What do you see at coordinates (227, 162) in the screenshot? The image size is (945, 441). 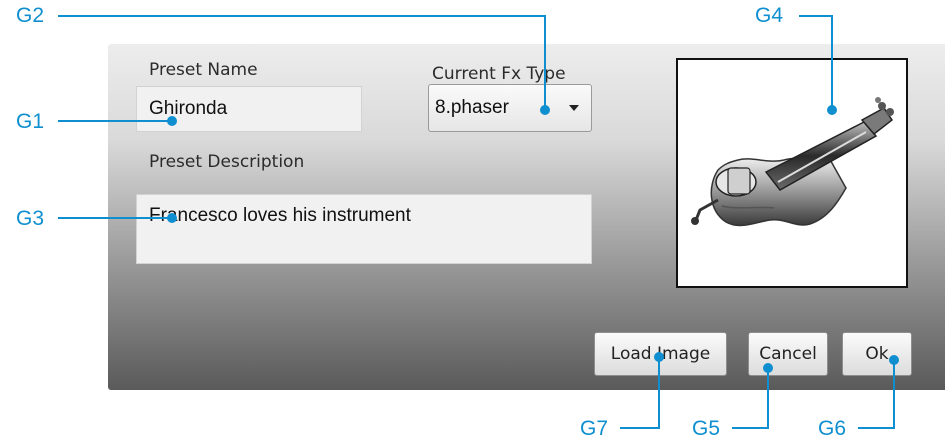 I see `preset-description-label: Preset Description` at bounding box center [227, 162].